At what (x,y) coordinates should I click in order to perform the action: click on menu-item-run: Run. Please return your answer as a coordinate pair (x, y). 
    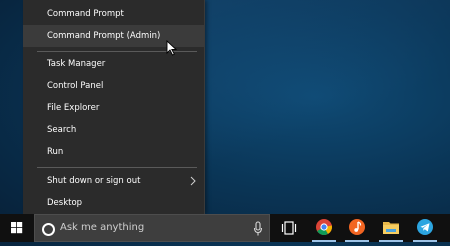
    Looking at the image, I should click on (113, 152).